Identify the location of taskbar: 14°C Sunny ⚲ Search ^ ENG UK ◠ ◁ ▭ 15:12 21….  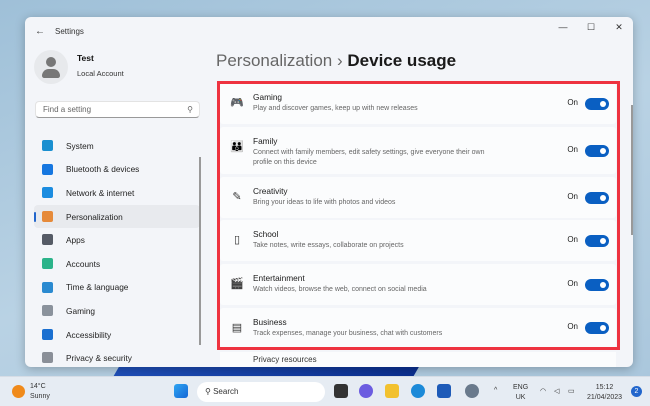
(325, 391).